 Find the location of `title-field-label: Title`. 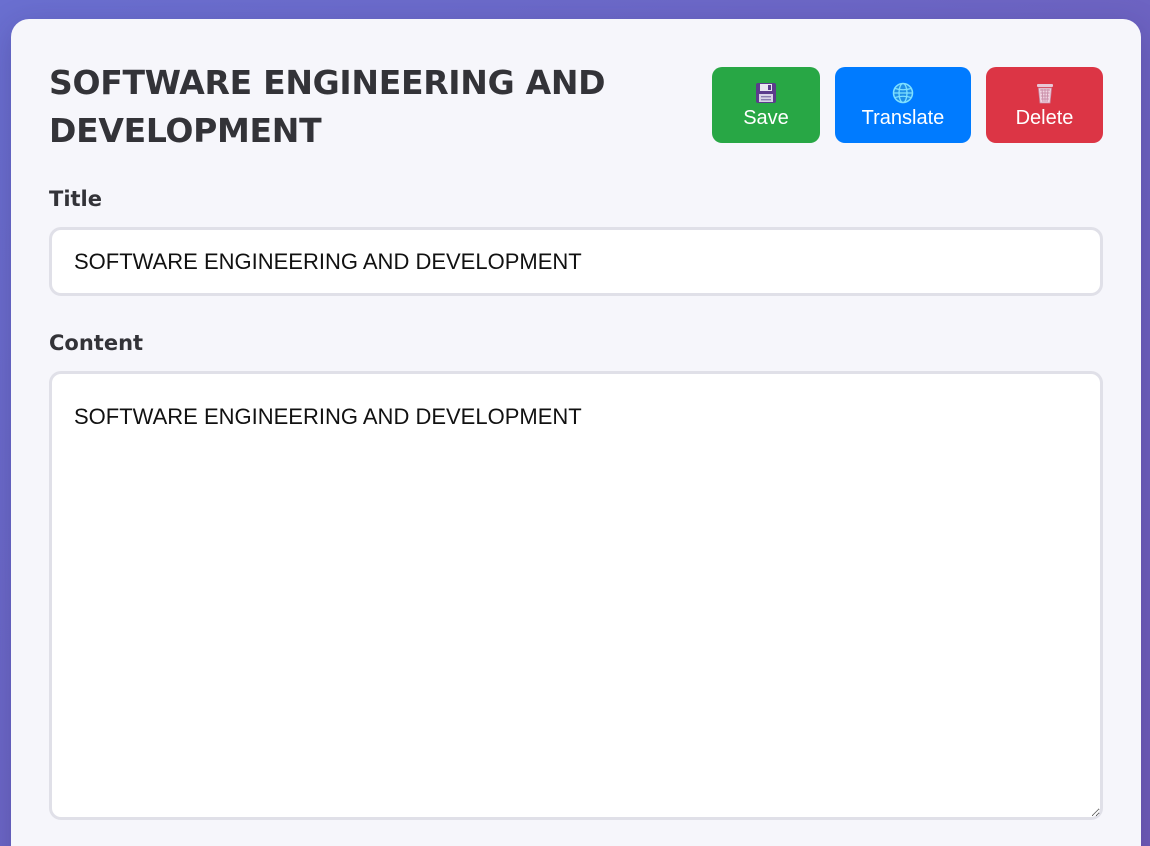

title-field-label: Title is located at coordinates (76, 199).